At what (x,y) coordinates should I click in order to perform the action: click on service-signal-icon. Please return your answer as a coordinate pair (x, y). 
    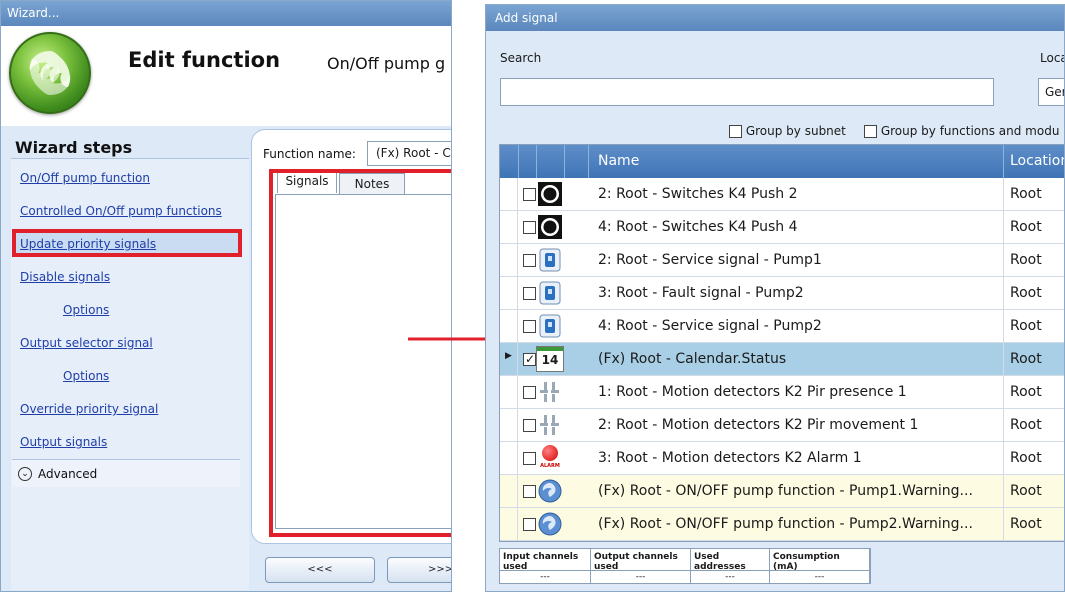
    Looking at the image, I should click on (550, 326).